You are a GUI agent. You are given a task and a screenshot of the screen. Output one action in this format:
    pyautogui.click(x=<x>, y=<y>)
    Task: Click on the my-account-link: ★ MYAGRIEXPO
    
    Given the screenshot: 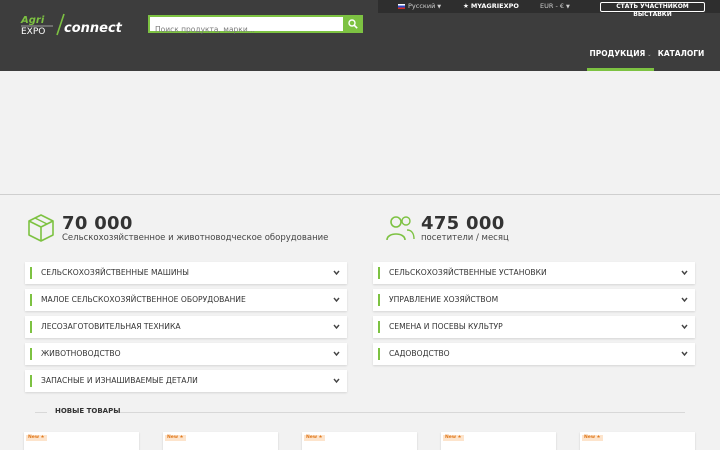 What is the action you would take?
    pyautogui.click(x=491, y=6)
    